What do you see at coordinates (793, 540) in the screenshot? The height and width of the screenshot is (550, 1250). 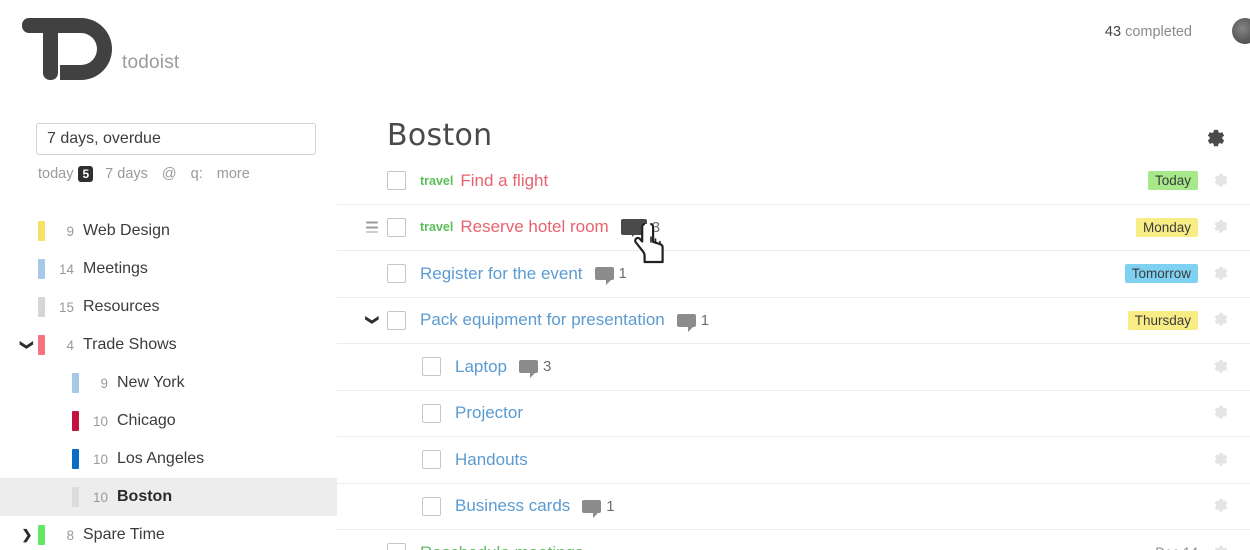 I see `task-row: Reschedule meetings Dec 14` at bounding box center [793, 540].